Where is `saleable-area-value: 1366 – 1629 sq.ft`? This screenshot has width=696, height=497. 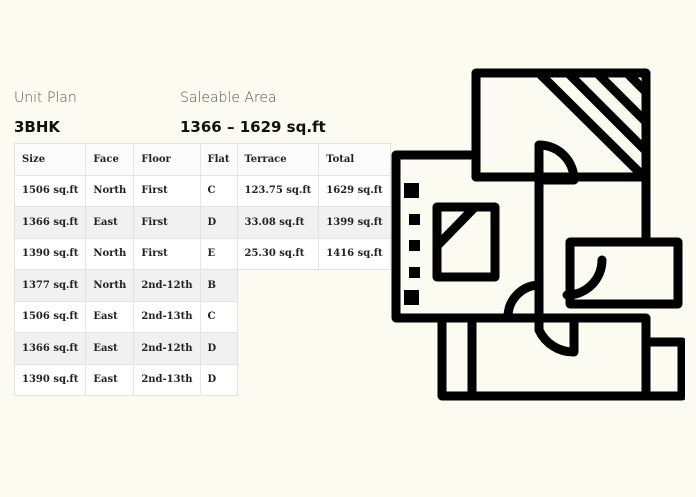 saleable-area-value: 1366 – 1629 sq.ft is located at coordinates (253, 127).